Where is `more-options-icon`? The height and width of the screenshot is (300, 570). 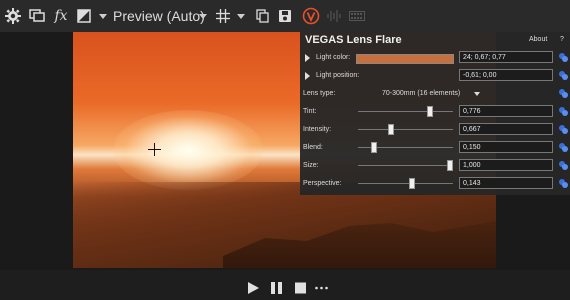 more-options-icon is located at coordinates (321, 285).